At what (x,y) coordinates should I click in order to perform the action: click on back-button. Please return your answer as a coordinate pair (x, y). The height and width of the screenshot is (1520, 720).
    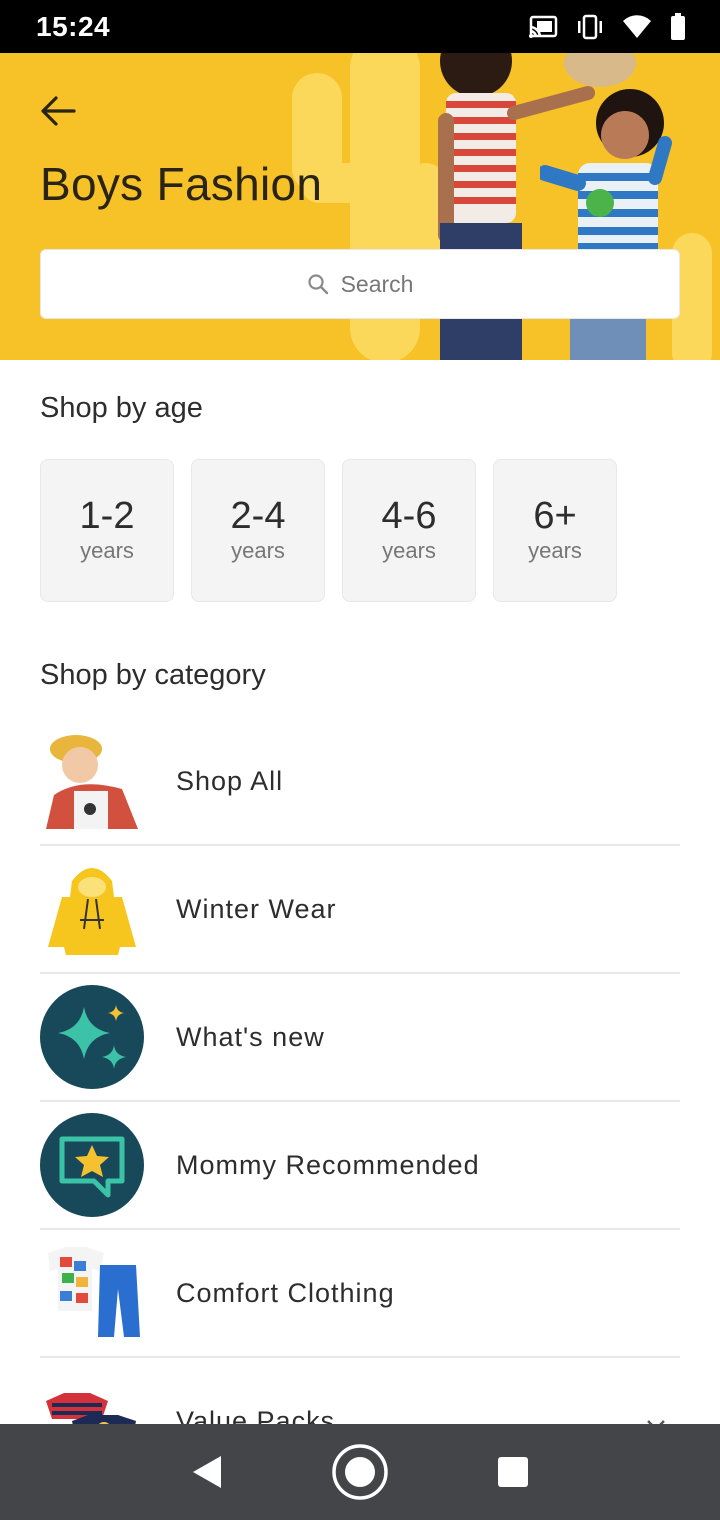
    Looking at the image, I should click on (58, 111).